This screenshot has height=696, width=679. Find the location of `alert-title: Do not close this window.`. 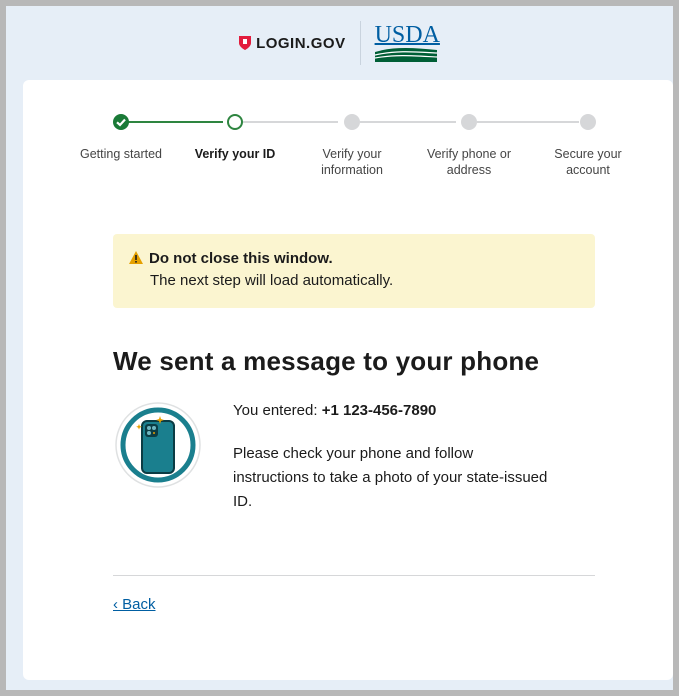

alert-title: Do not close this window. is located at coordinates (241, 258).